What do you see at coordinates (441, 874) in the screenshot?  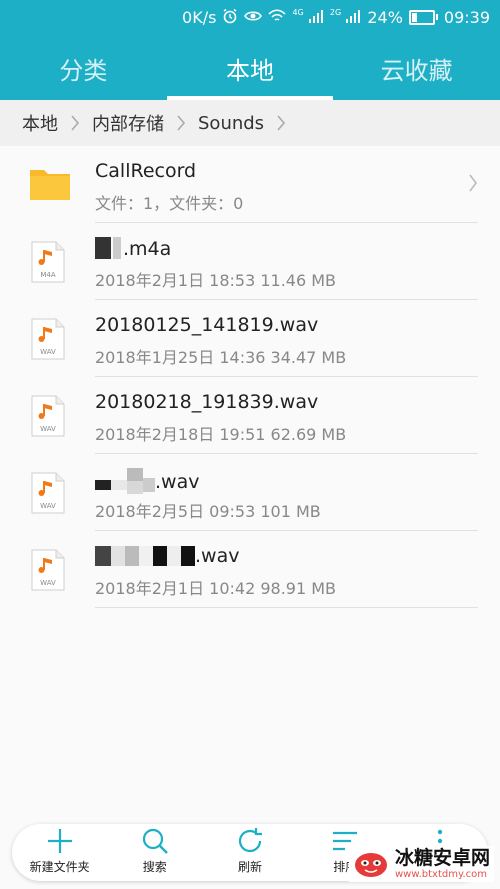 I see `watermark-url: www.btxtdmy.com` at bounding box center [441, 874].